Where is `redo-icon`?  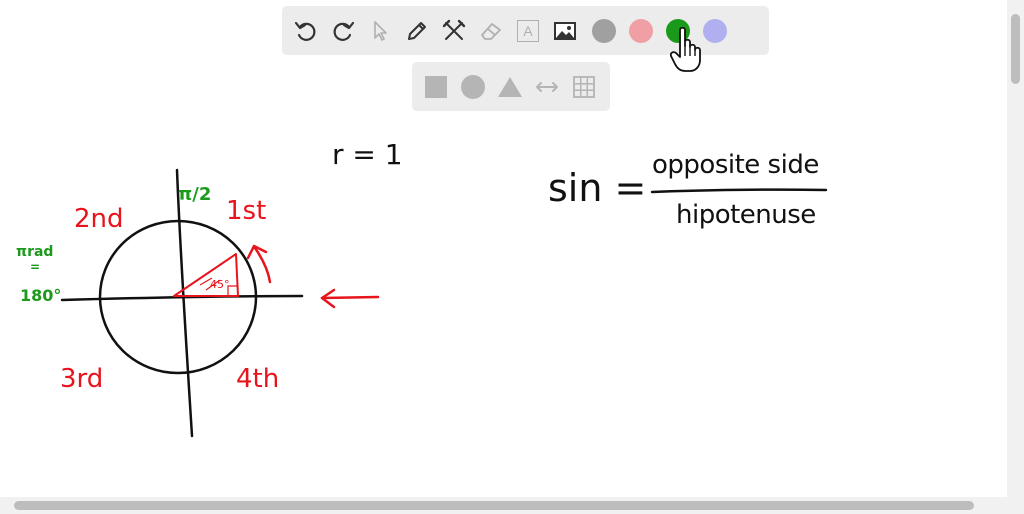
redo-icon is located at coordinates (344, 31).